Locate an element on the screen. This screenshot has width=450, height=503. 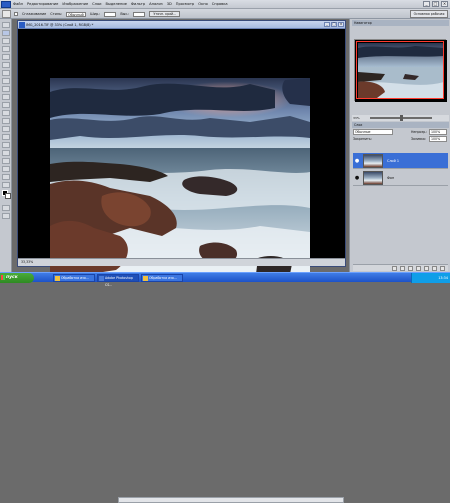
layers-panel-header: Слои is located at coordinates (400, 125).